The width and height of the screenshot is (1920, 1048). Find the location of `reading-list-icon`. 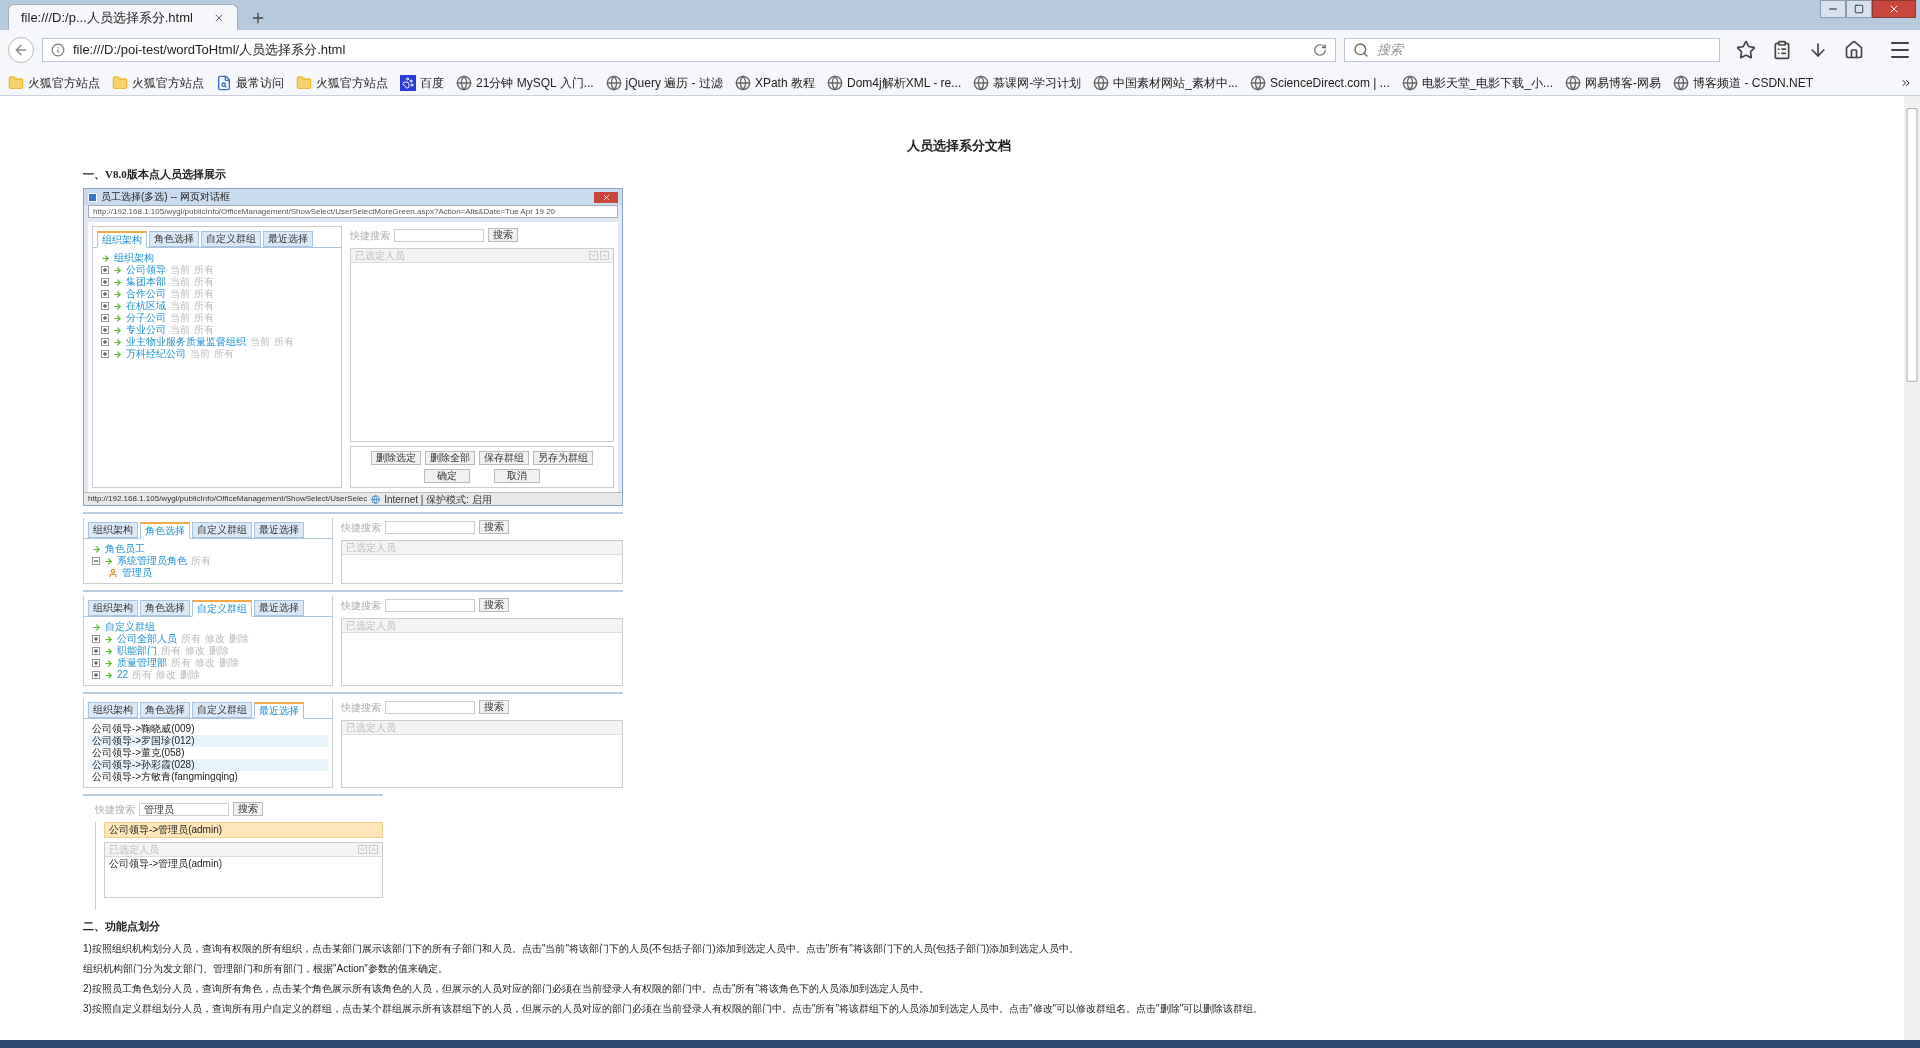

reading-list-icon is located at coordinates (1782, 50).